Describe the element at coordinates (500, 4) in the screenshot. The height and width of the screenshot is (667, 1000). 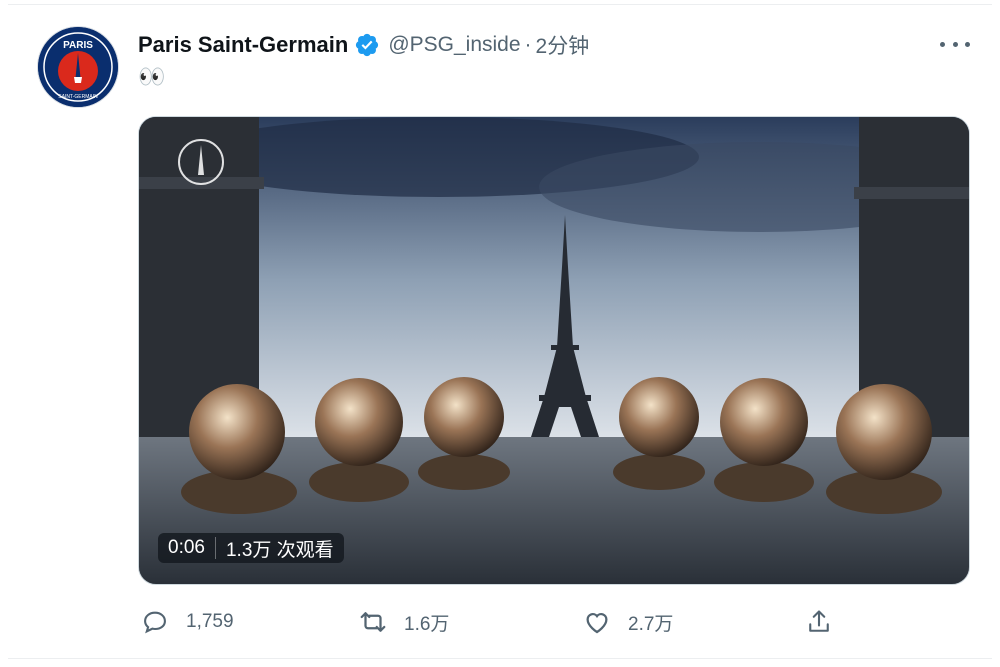
I see `top-divider` at that location.